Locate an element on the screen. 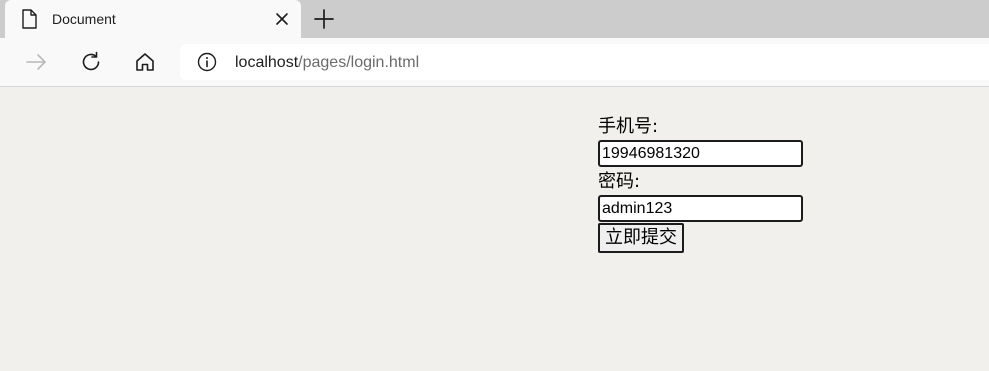  url-host: localhost is located at coordinates (267, 62).